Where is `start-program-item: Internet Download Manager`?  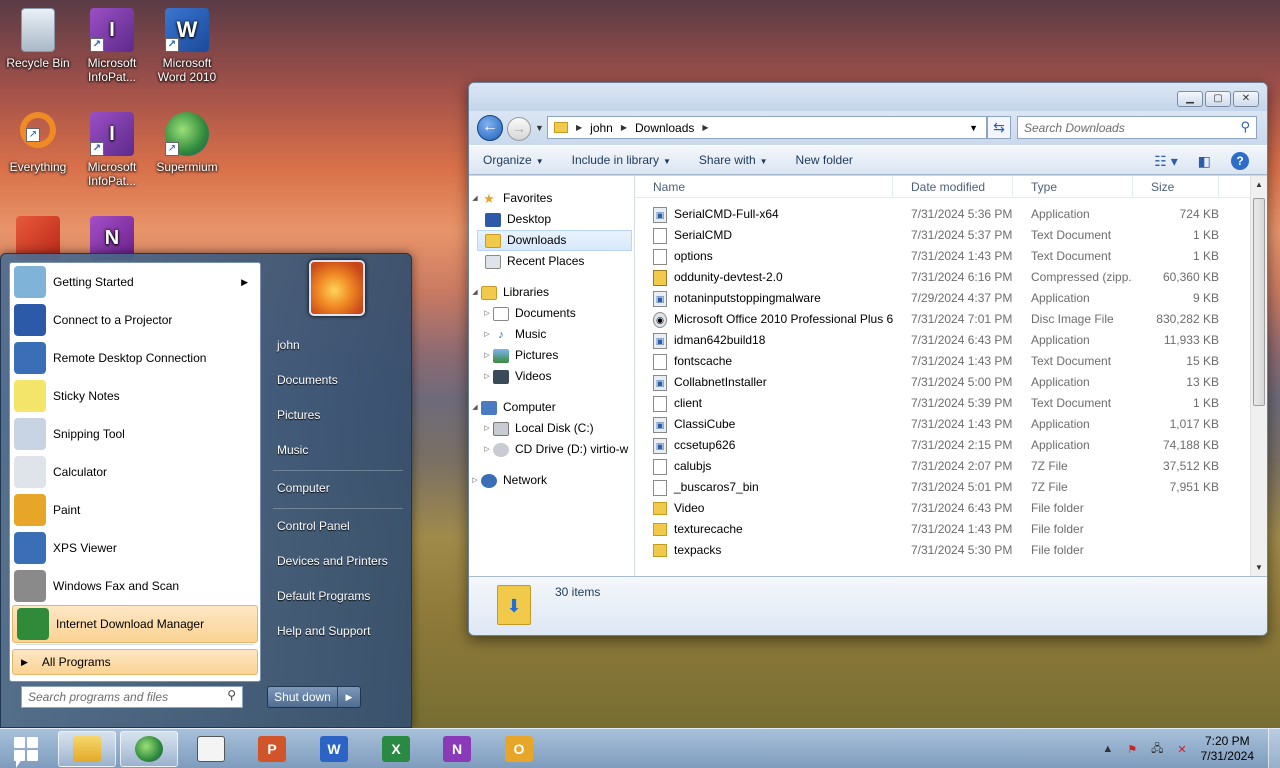 start-program-item: Internet Download Manager is located at coordinates (135, 624).